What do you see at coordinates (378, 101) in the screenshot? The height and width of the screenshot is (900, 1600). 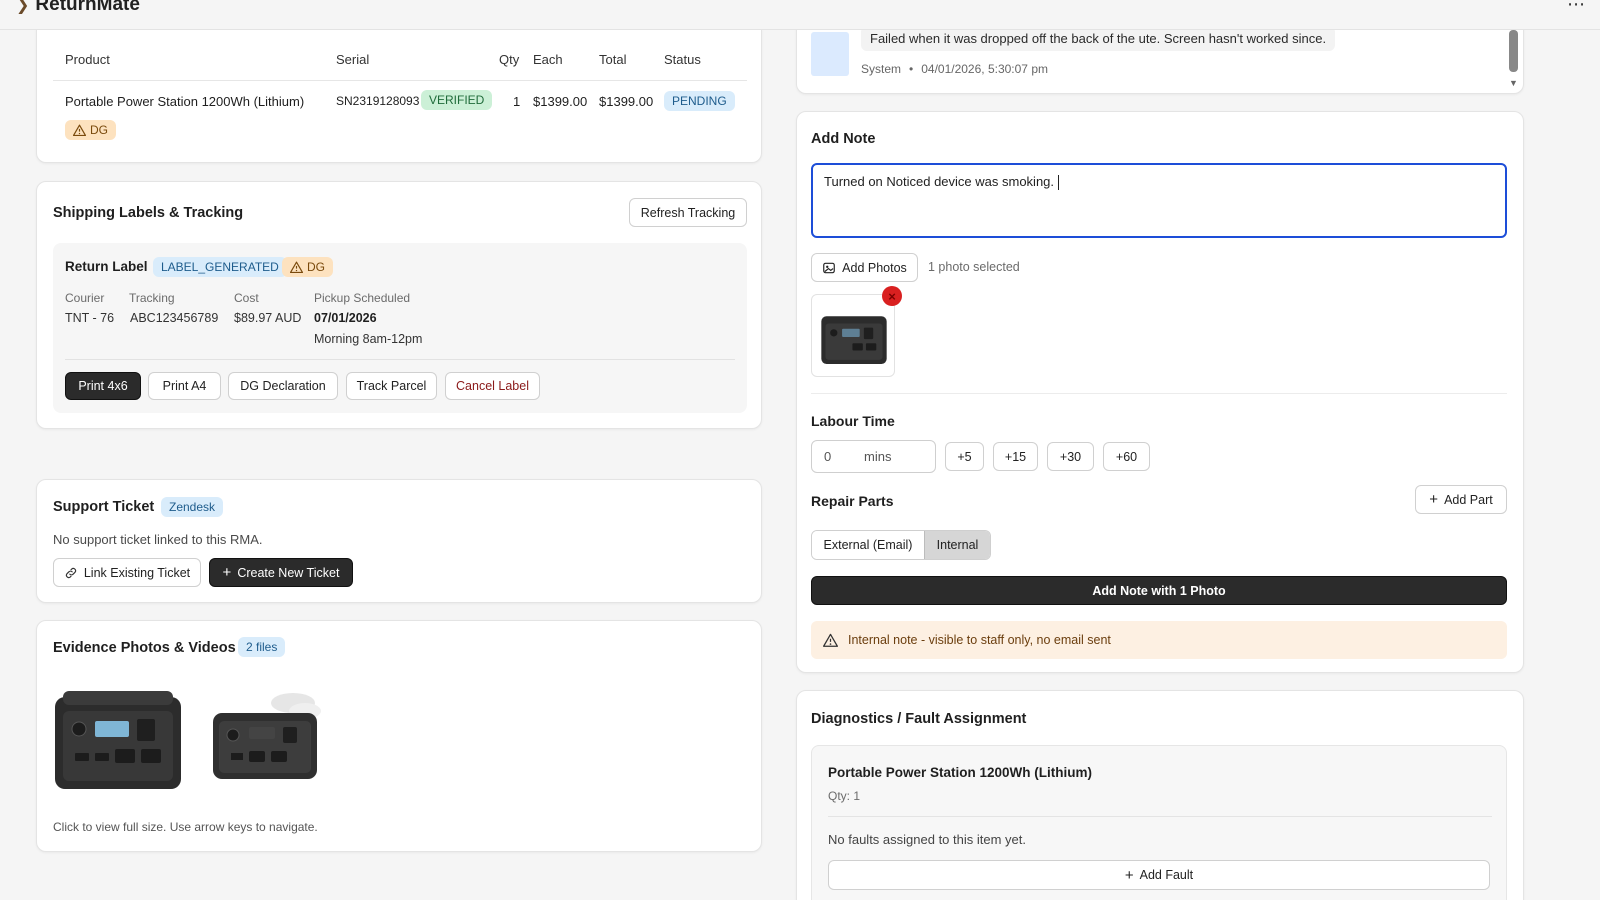 I see `product-serial: SN2319128093` at bounding box center [378, 101].